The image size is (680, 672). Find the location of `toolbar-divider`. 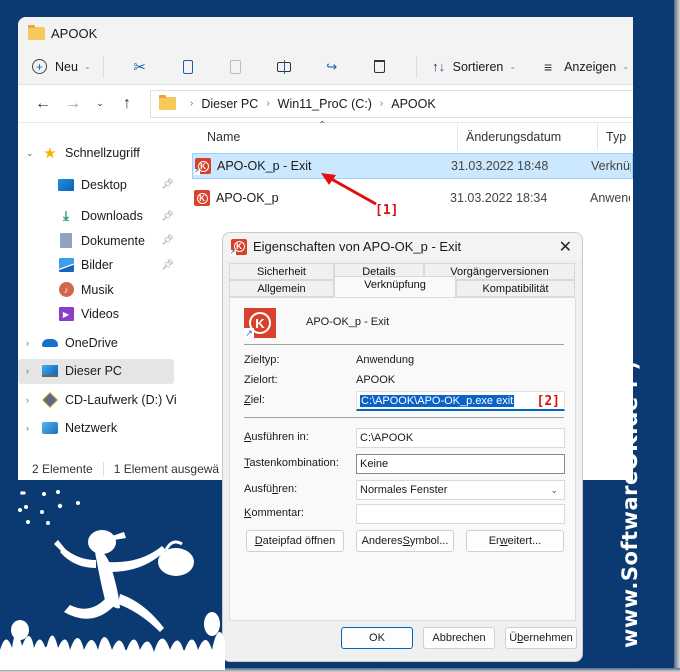

toolbar-divider is located at coordinates (416, 66).